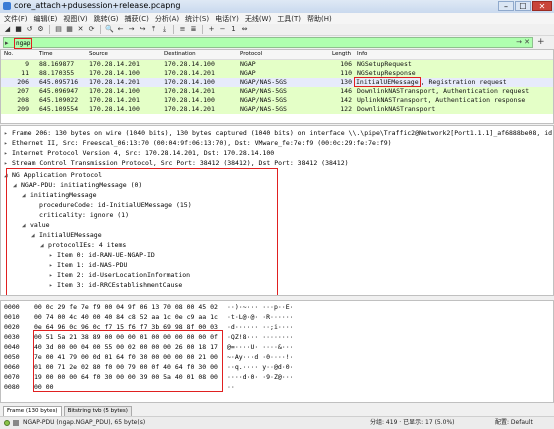  I want to click on bytes-ascii: ·d······ ··;i····, so click(260, 327).